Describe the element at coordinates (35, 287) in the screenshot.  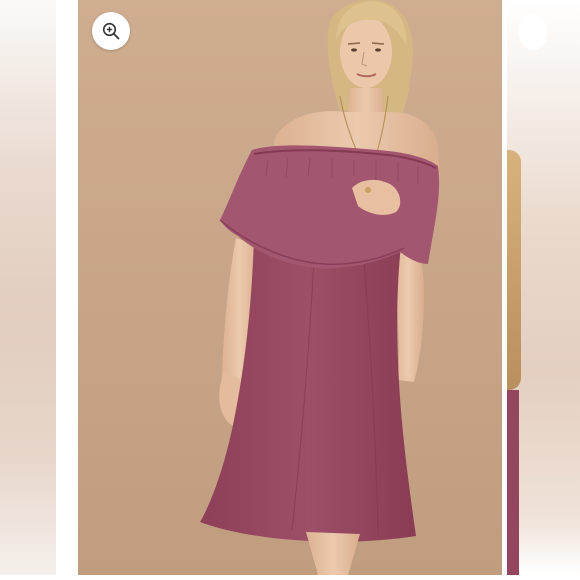
I see `previous-slide-peek` at that location.